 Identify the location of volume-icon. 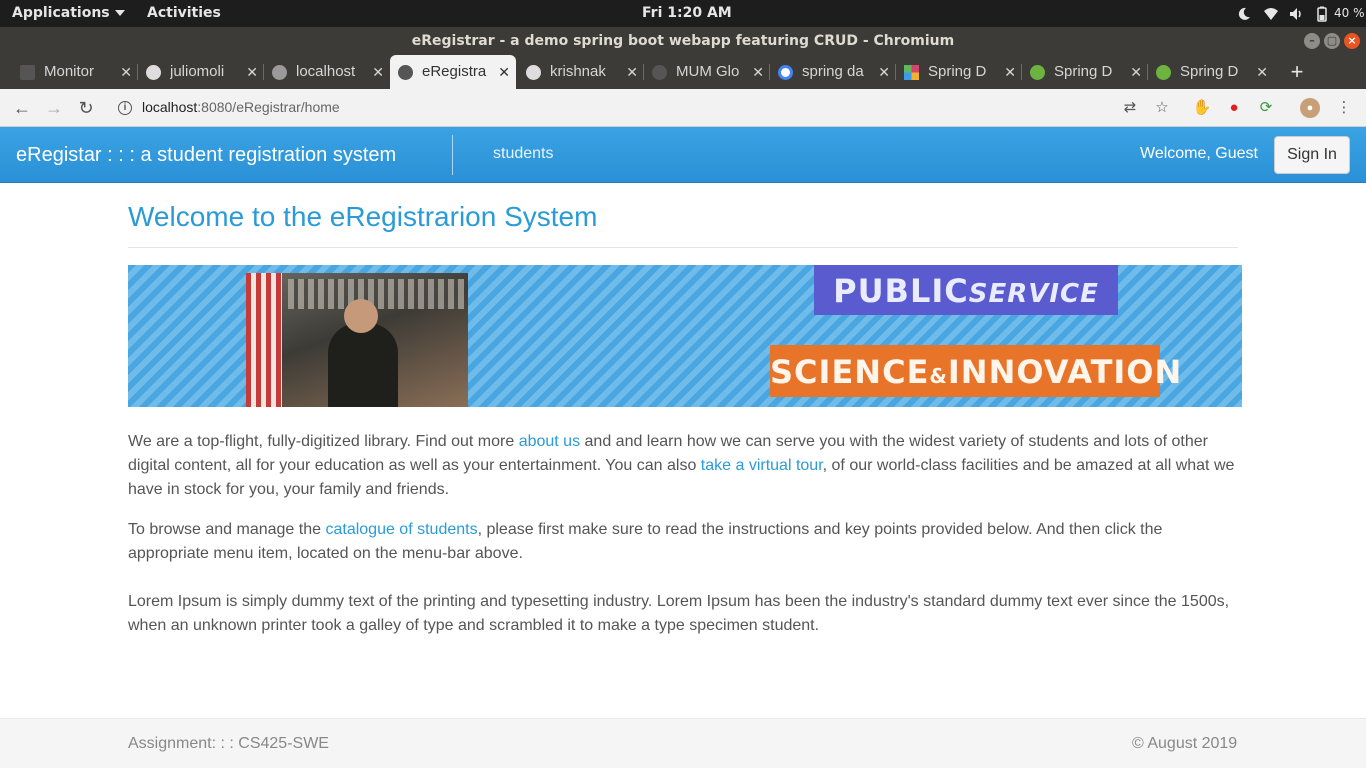
(1295, 14).